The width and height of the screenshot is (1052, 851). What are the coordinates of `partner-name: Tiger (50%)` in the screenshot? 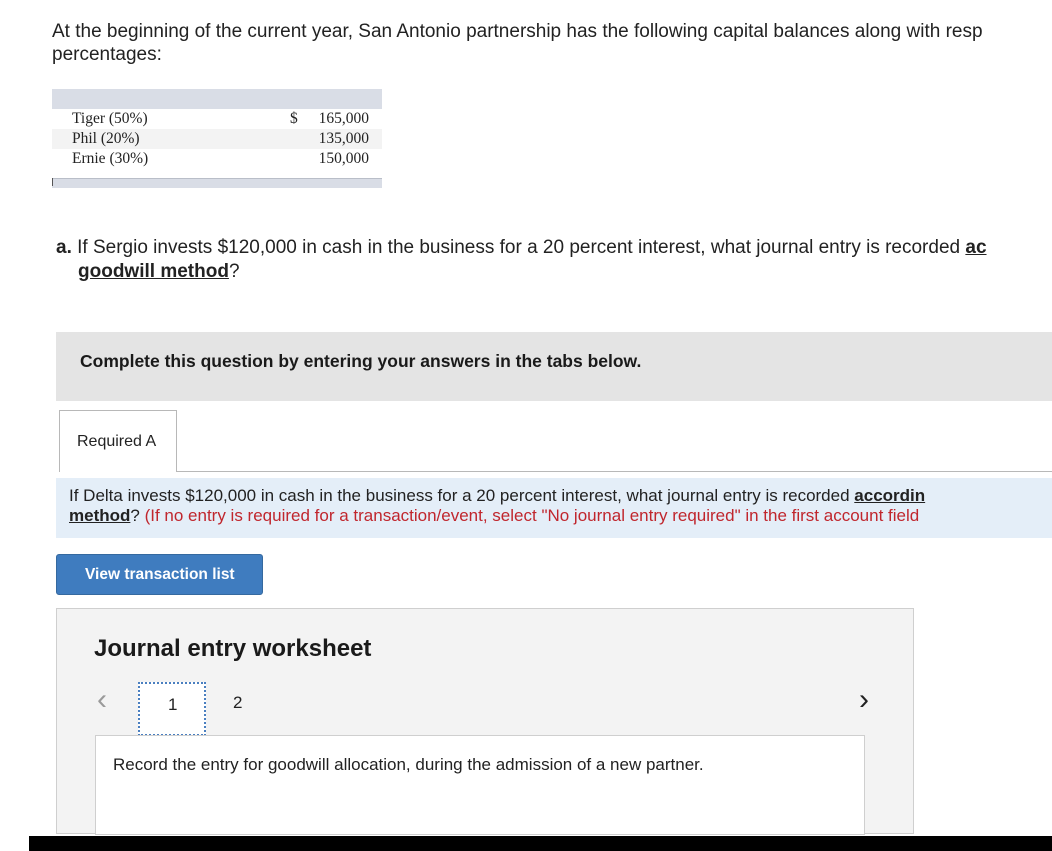 It's located at (110, 118).